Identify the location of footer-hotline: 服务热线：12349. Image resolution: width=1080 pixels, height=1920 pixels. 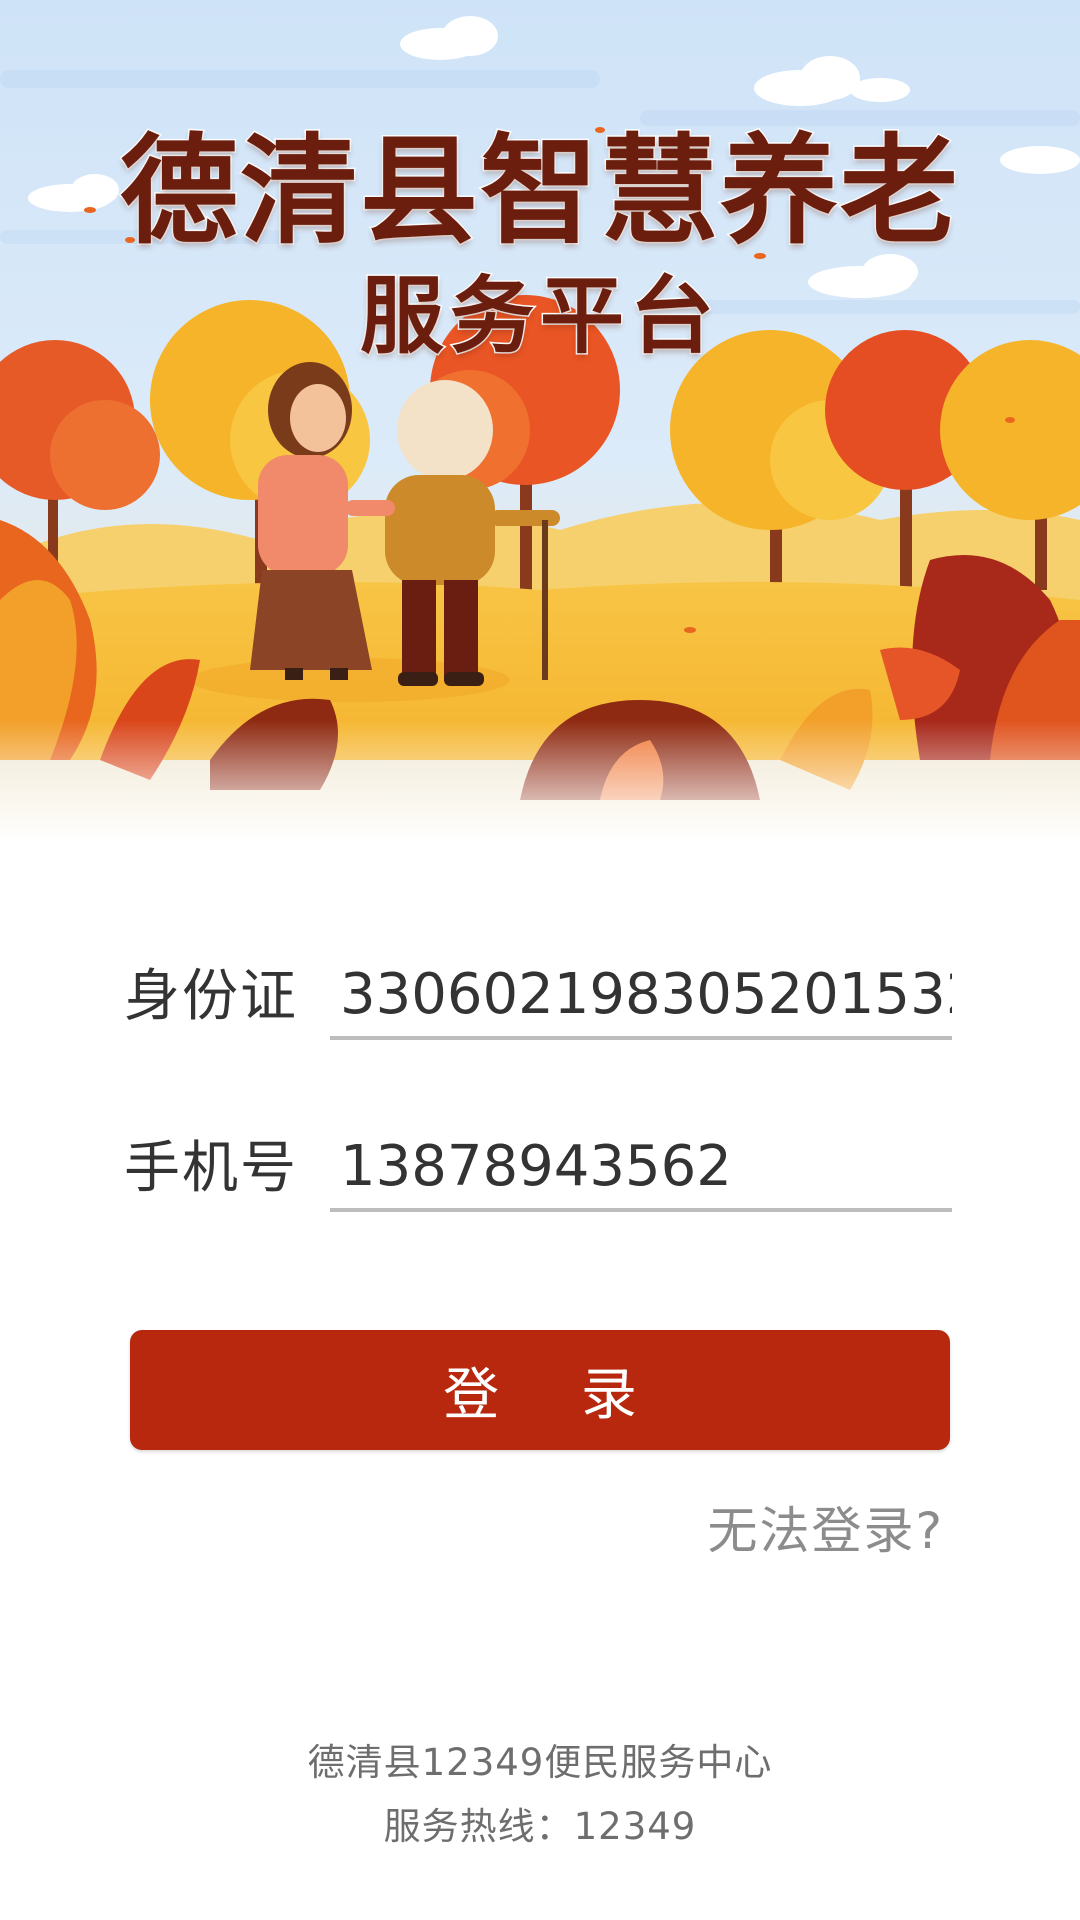
(540, 1826).